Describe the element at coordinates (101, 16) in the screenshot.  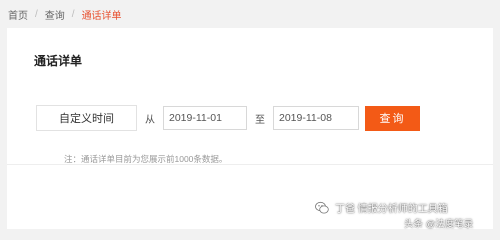
I see `breadcrumb-current: 通话详单` at that location.